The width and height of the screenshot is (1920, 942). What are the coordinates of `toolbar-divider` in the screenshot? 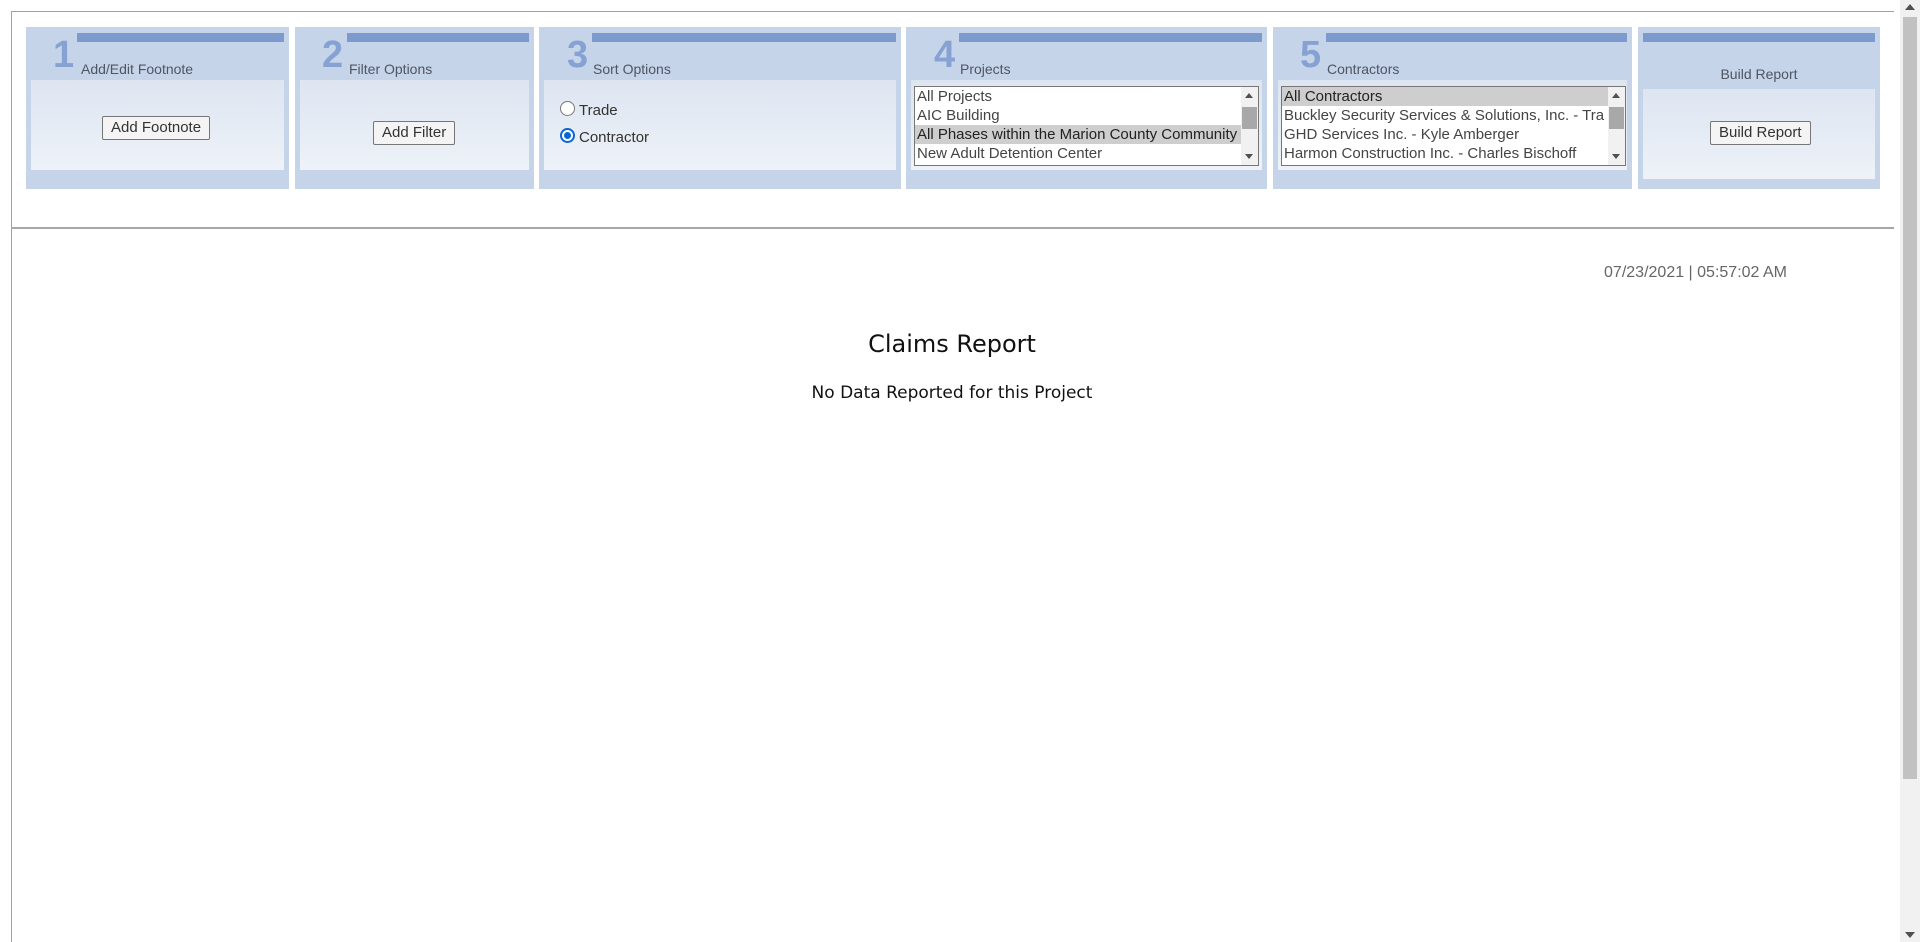 It's located at (952, 228).